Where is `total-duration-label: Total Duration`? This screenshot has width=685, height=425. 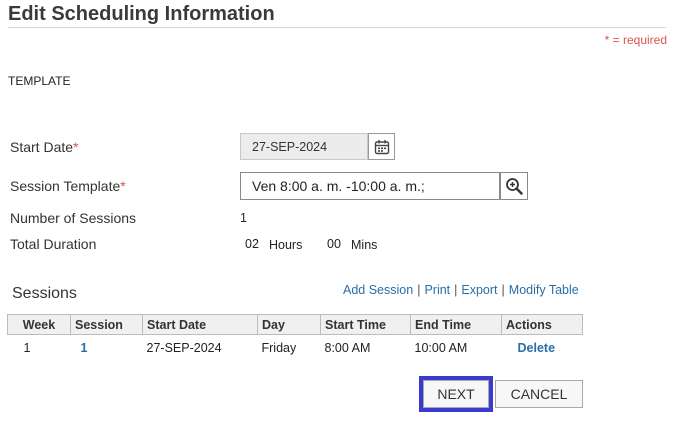 total-duration-label: Total Duration is located at coordinates (53, 244).